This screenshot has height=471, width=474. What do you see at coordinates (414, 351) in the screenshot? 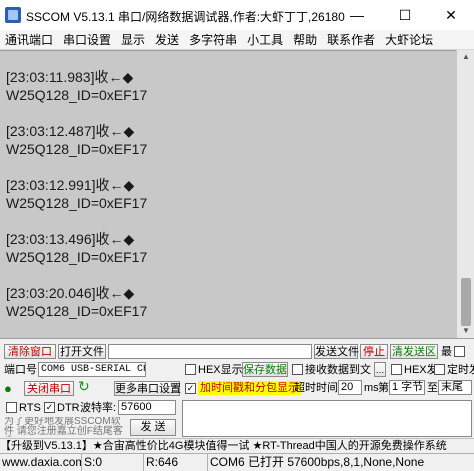
I see `clear-send-button: 清发送区` at bounding box center [414, 351].